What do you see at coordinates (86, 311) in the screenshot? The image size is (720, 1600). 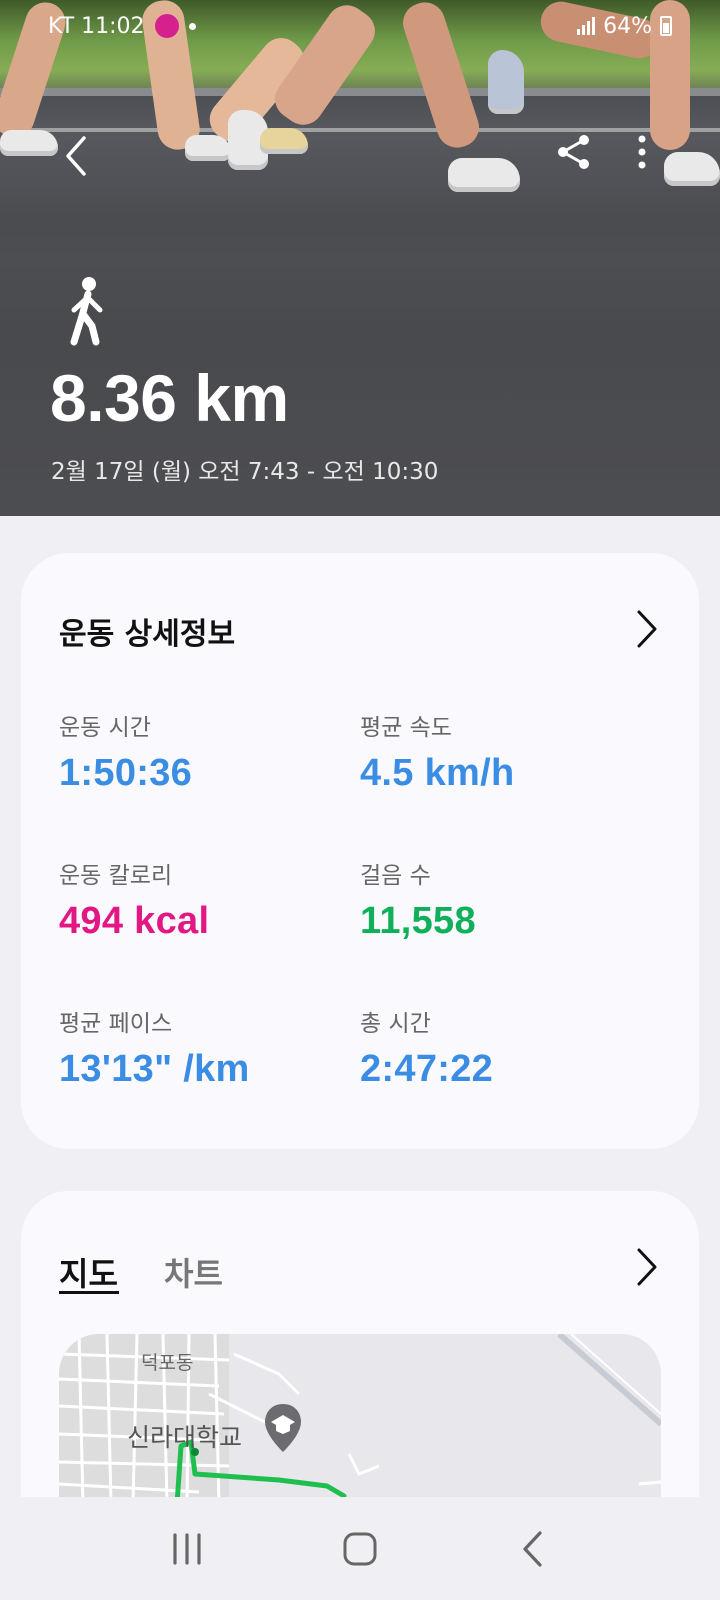 I see `walking-person-icon` at bounding box center [86, 311].